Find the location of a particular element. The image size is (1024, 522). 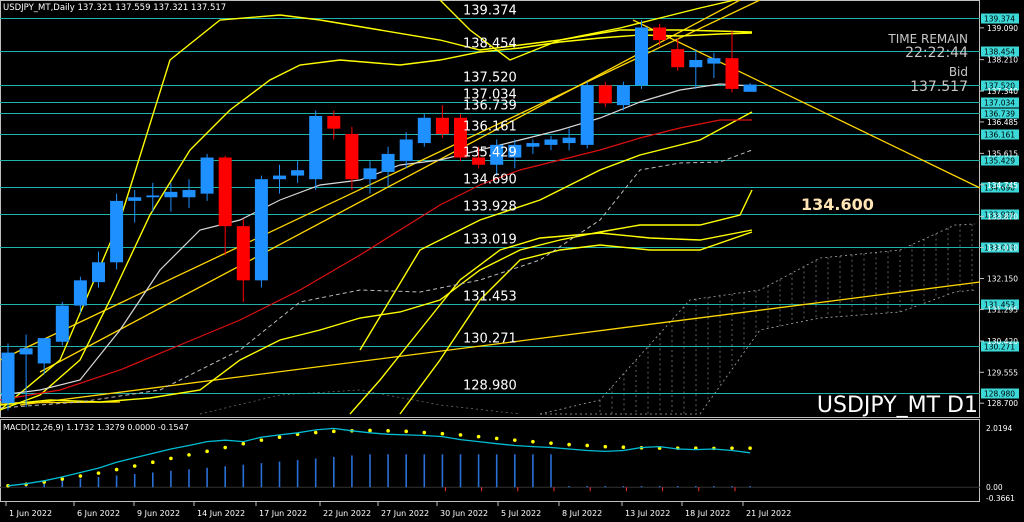

price-tick-label: 134.745 is located at coordinates (1002, 185).